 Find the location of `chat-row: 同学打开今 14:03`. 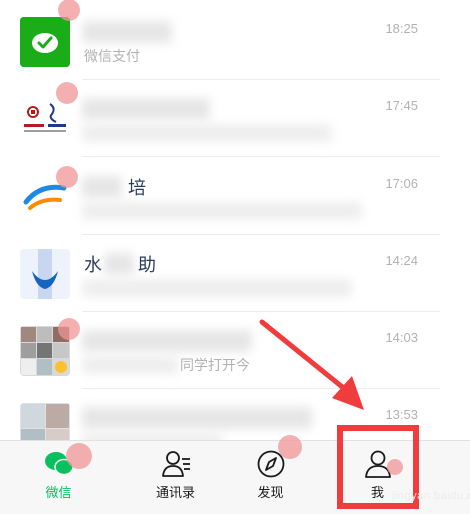

chat-row: 同学打开今 14:03 is located at coordinates (235, 350).